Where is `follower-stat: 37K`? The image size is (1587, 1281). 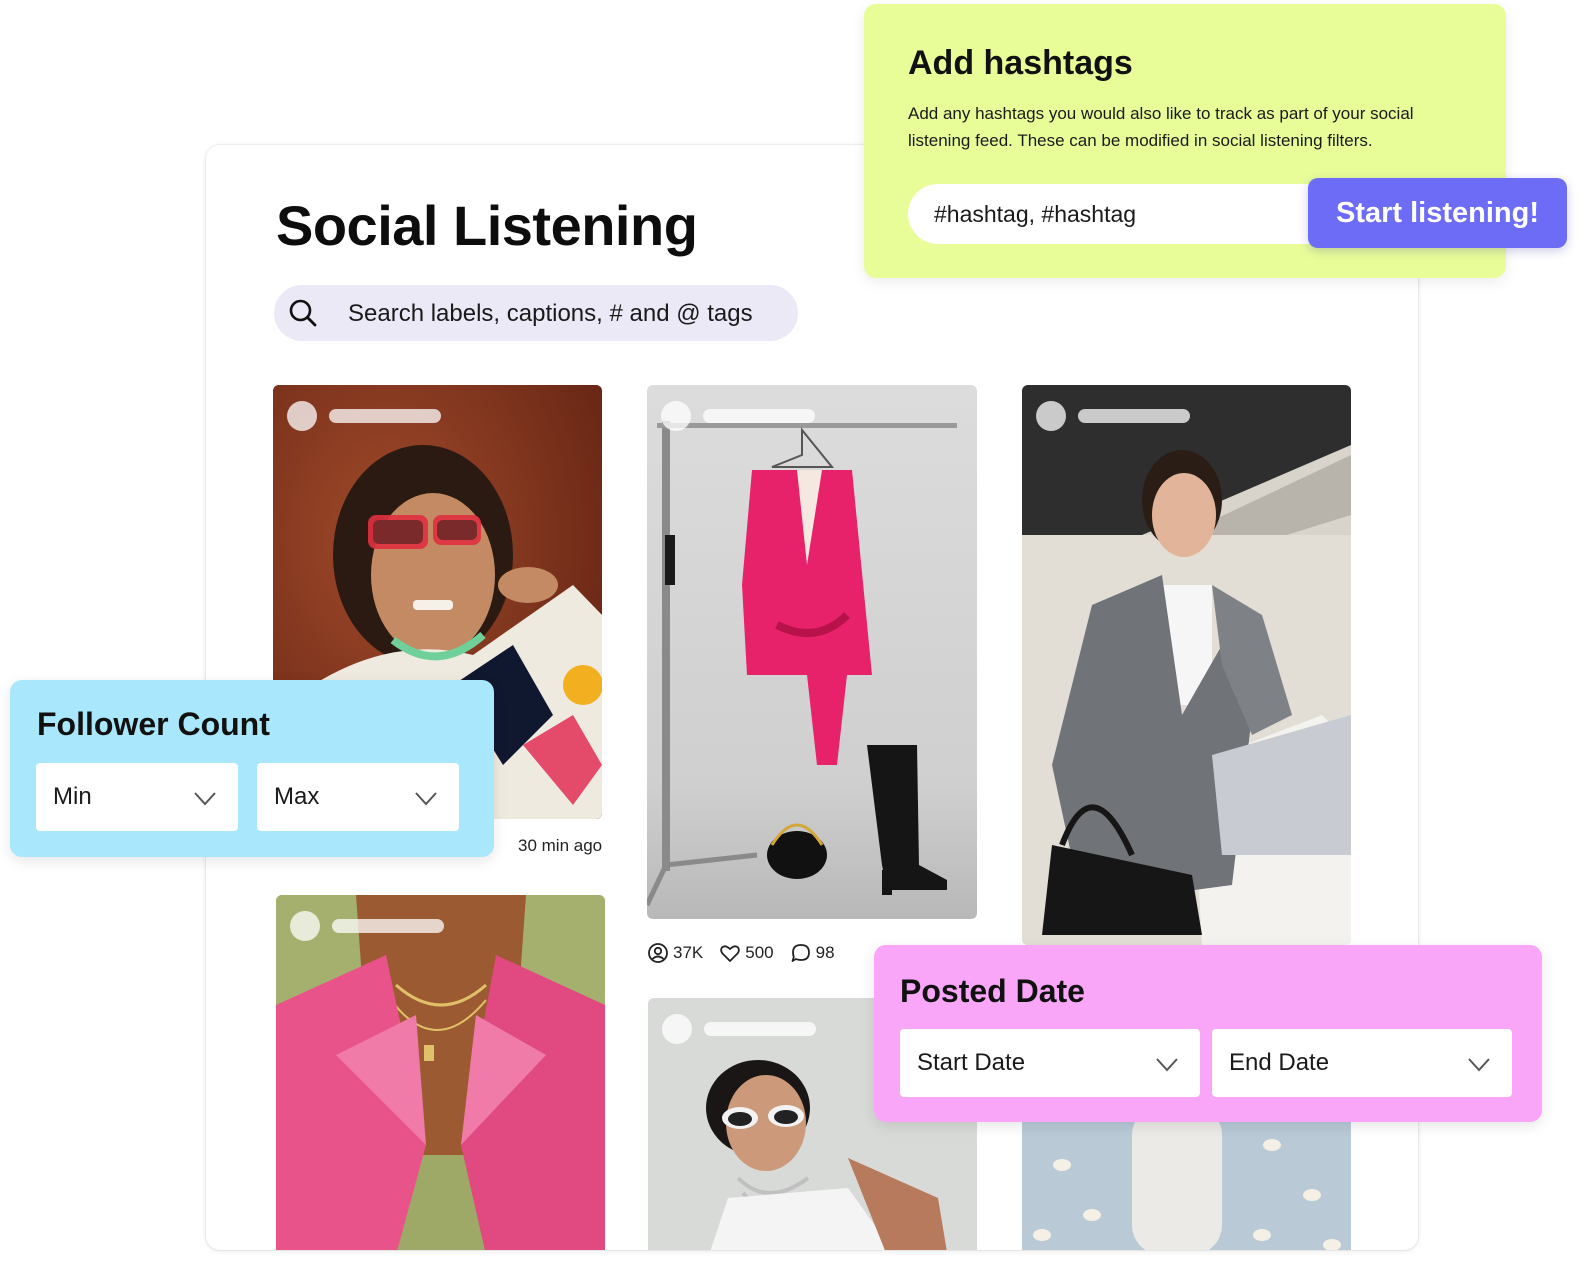 follower-stat: 37K is located at coordinates (688, 952).